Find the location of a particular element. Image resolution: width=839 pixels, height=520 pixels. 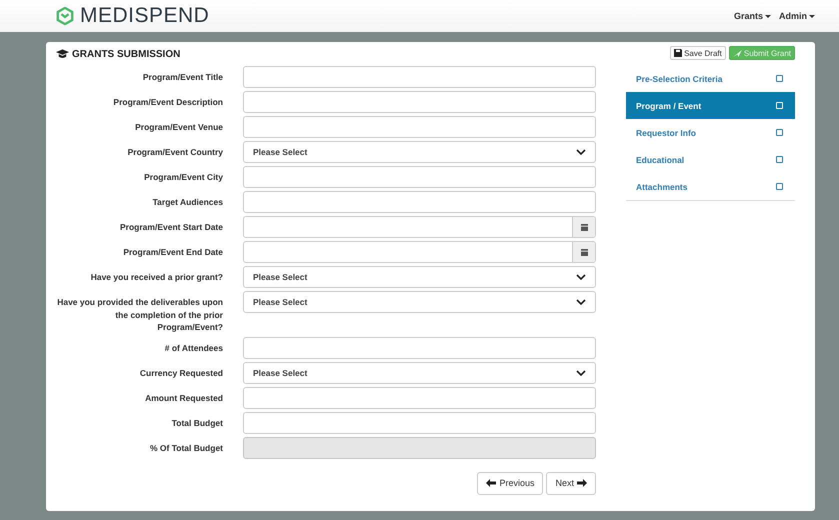

arrow-left-icon is located at coordinates (491, 483).